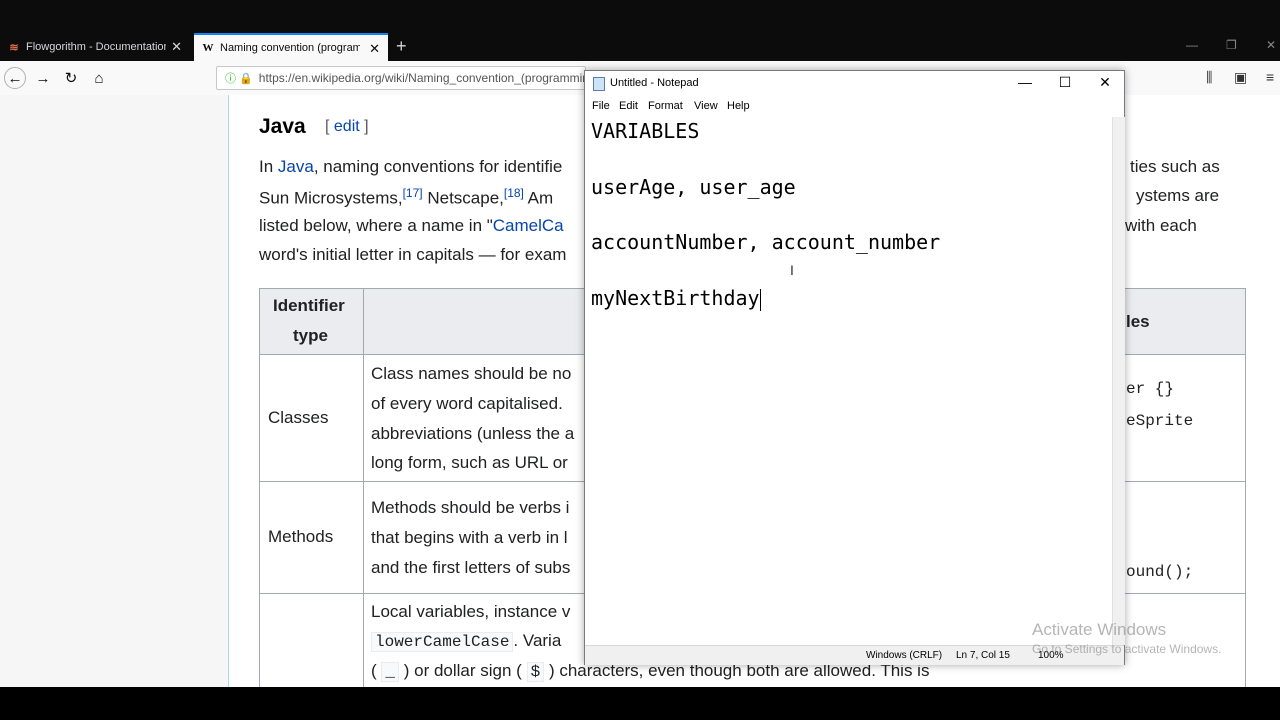 The width and height of the screenshot is (1280, 720). What do you see at coordinates (471, 567) in the screenshot?
I see `row-desc-line: and the first letters of subs` at bounding box center [471, 567].